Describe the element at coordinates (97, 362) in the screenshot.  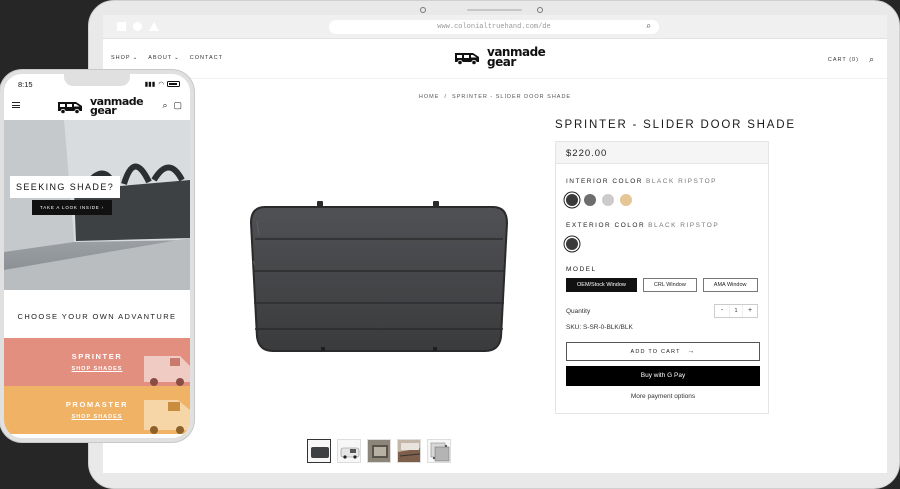
I see `sprinter-category: SPRINTER SHOP SHADES` at that location.